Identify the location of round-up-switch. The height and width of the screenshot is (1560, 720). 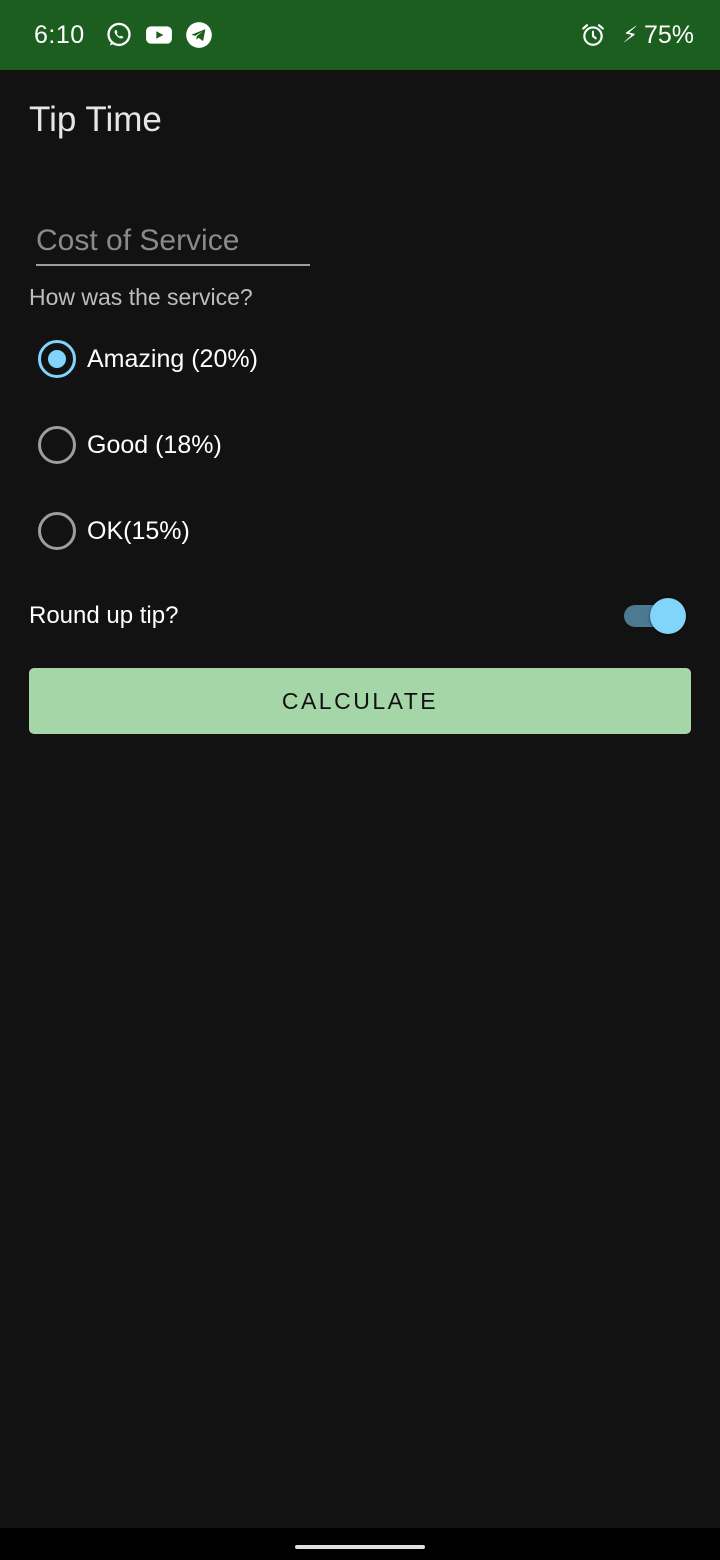
(655, 616).